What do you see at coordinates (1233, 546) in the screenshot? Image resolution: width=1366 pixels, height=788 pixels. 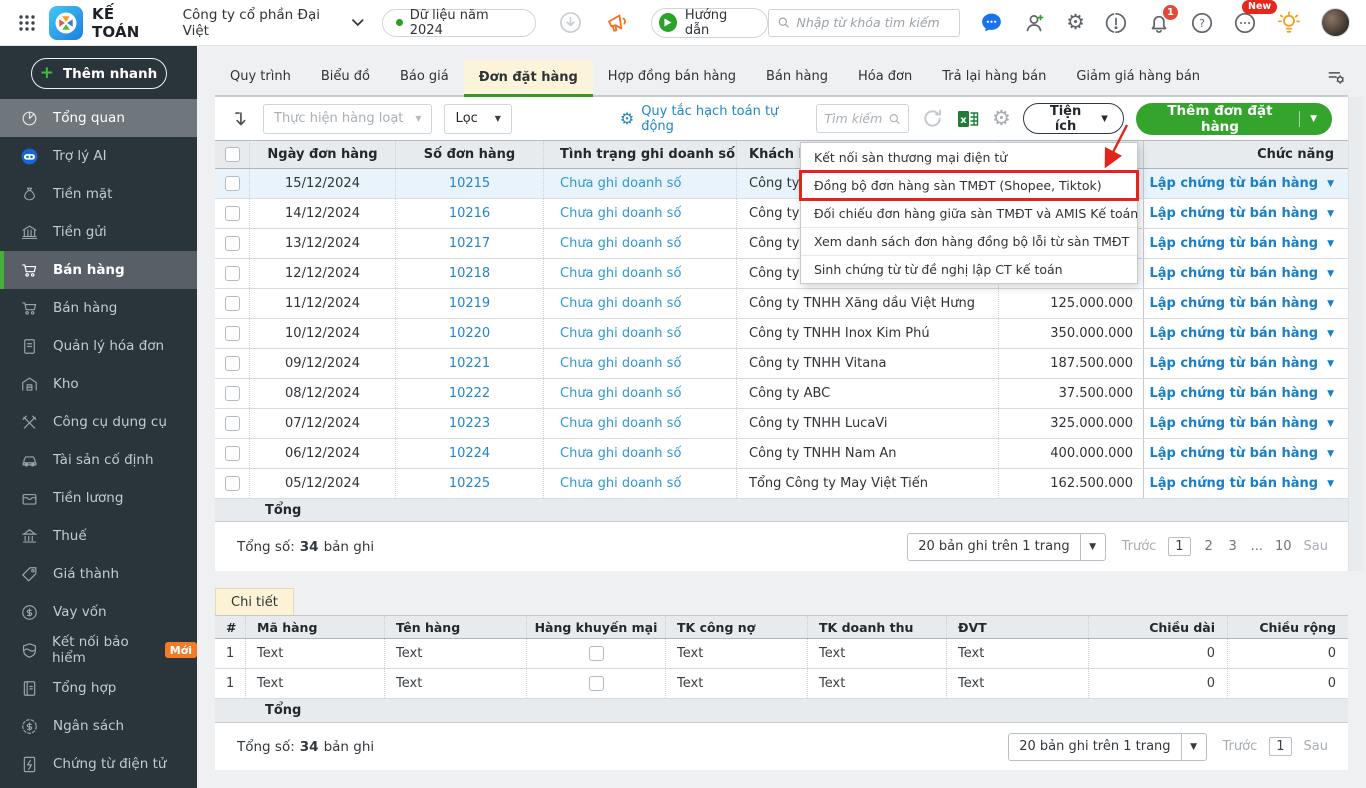 I see `page-number: 3` at bounding box center [1233, 546].